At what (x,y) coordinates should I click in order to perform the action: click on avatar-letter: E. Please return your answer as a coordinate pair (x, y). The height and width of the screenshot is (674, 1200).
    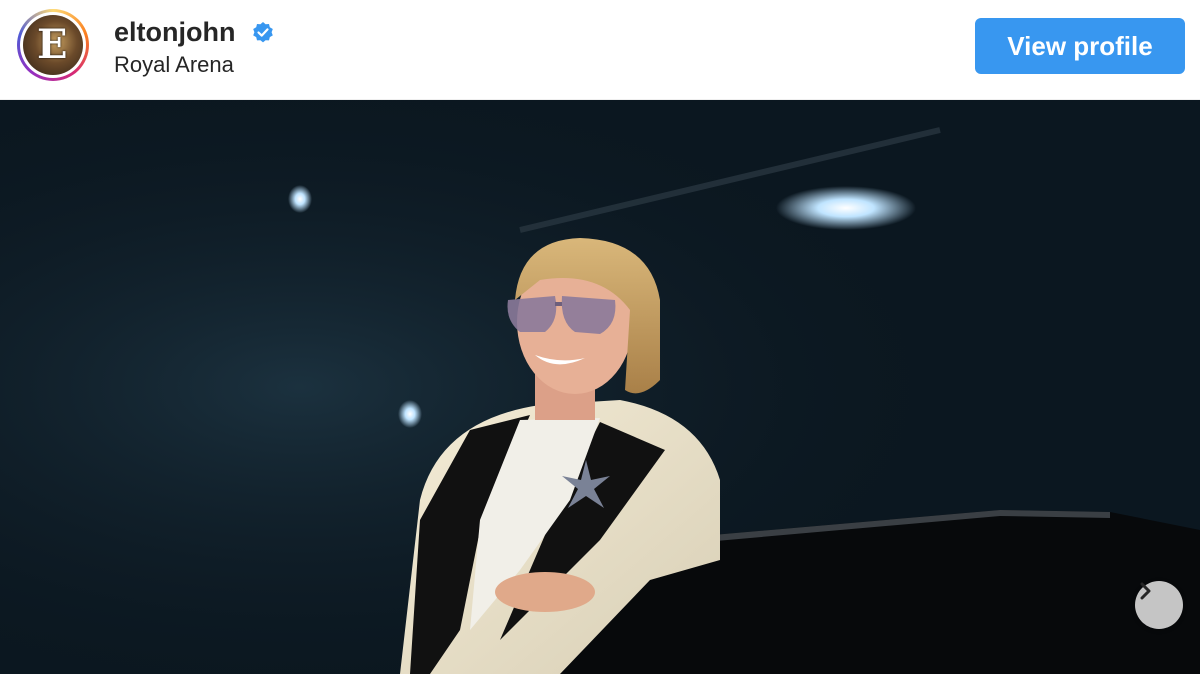
    Looking at the image, I should click on (52, 44).